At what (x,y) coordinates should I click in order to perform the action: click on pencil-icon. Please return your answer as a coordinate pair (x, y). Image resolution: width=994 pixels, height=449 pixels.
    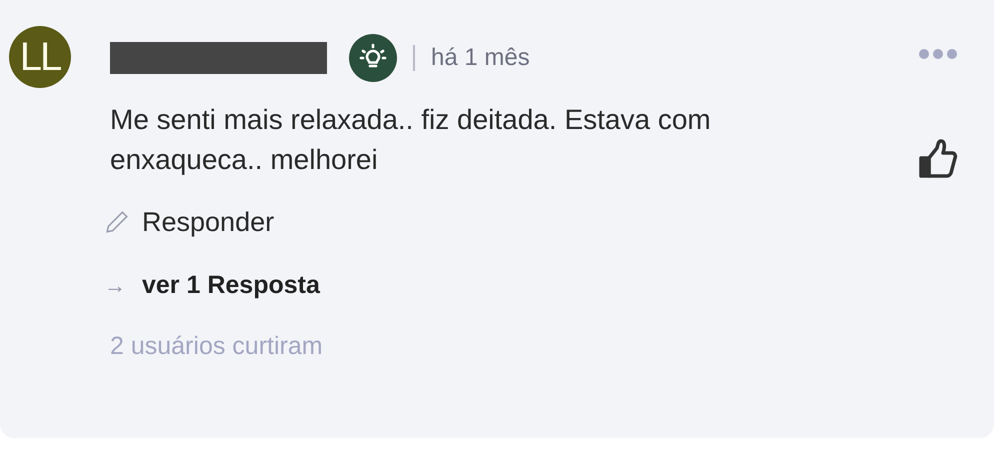
    Looking at the image, I should click on (117, 222).